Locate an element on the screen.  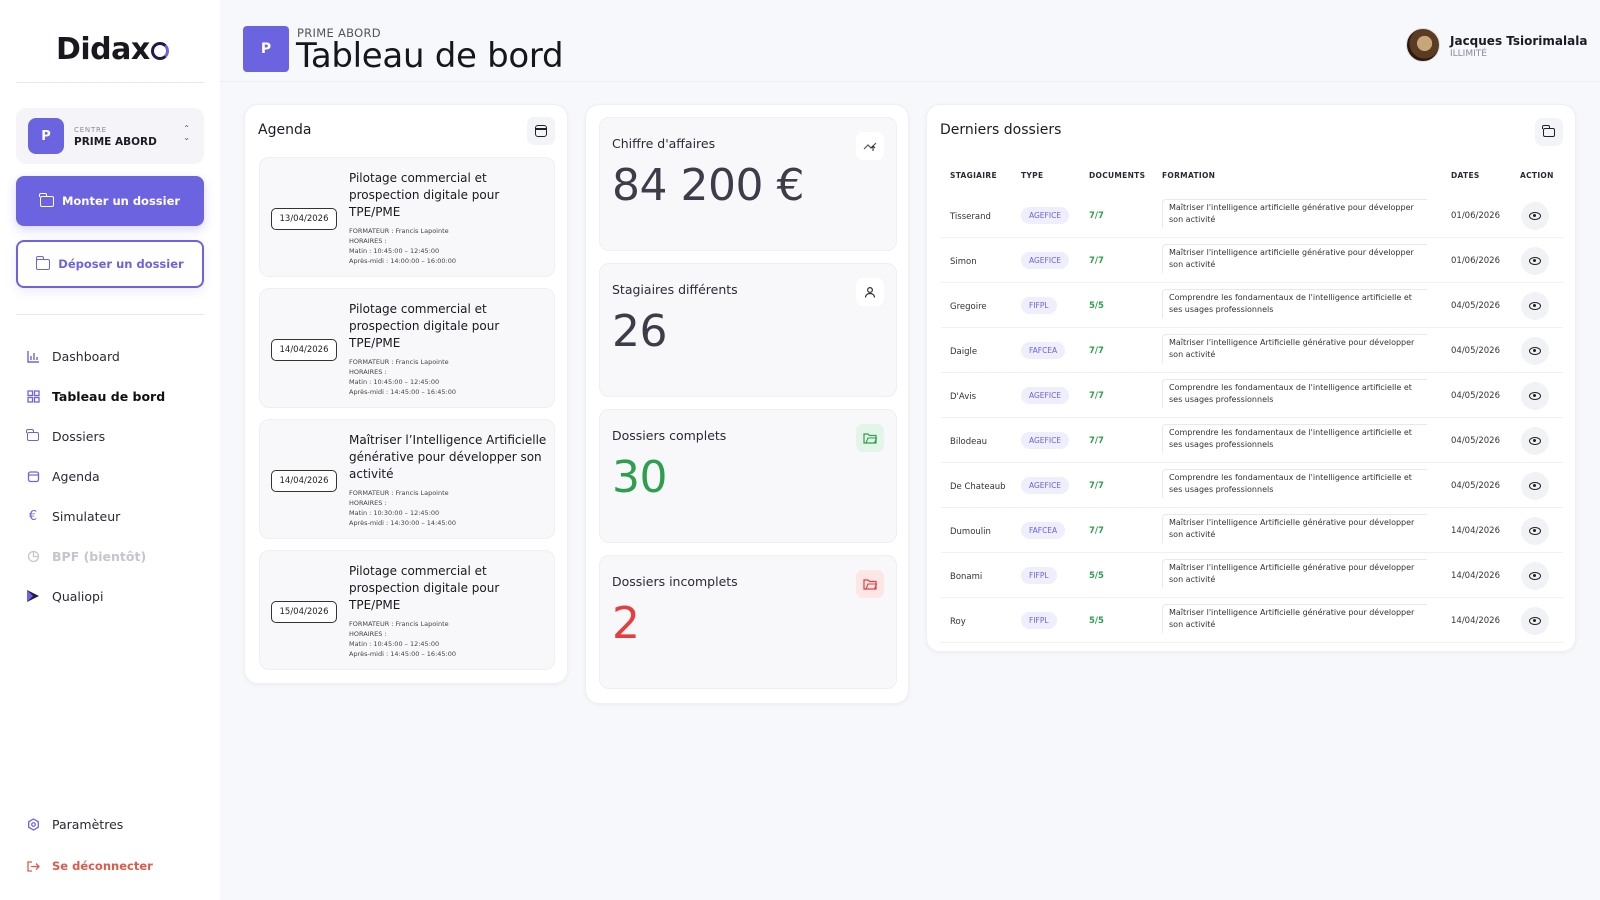
column-header: ACTION is located at coordinates (1537, 175).